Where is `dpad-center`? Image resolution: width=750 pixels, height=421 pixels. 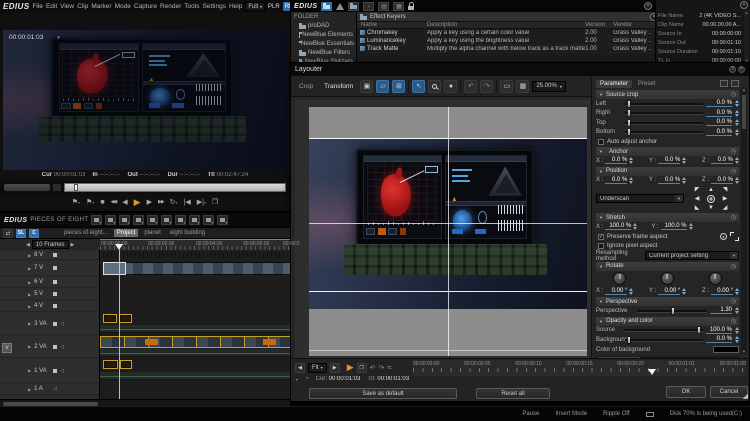
dpad-center is located at coordinates (711, 198).